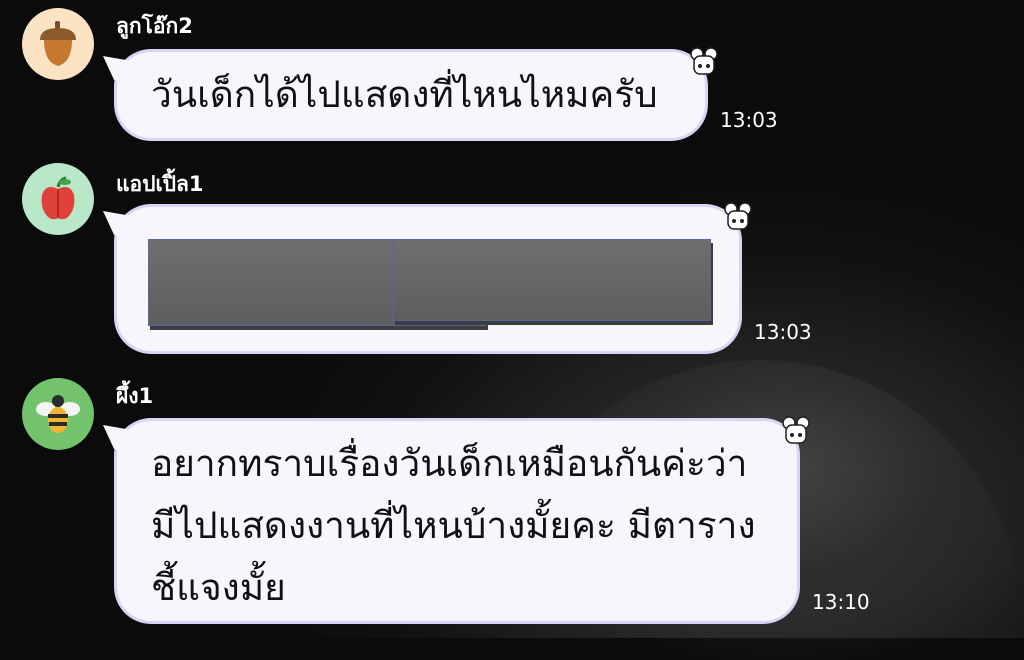  Describe the element at coordinates (841, 602) in the screenshot. I see `message-time: 13:10` at that location.